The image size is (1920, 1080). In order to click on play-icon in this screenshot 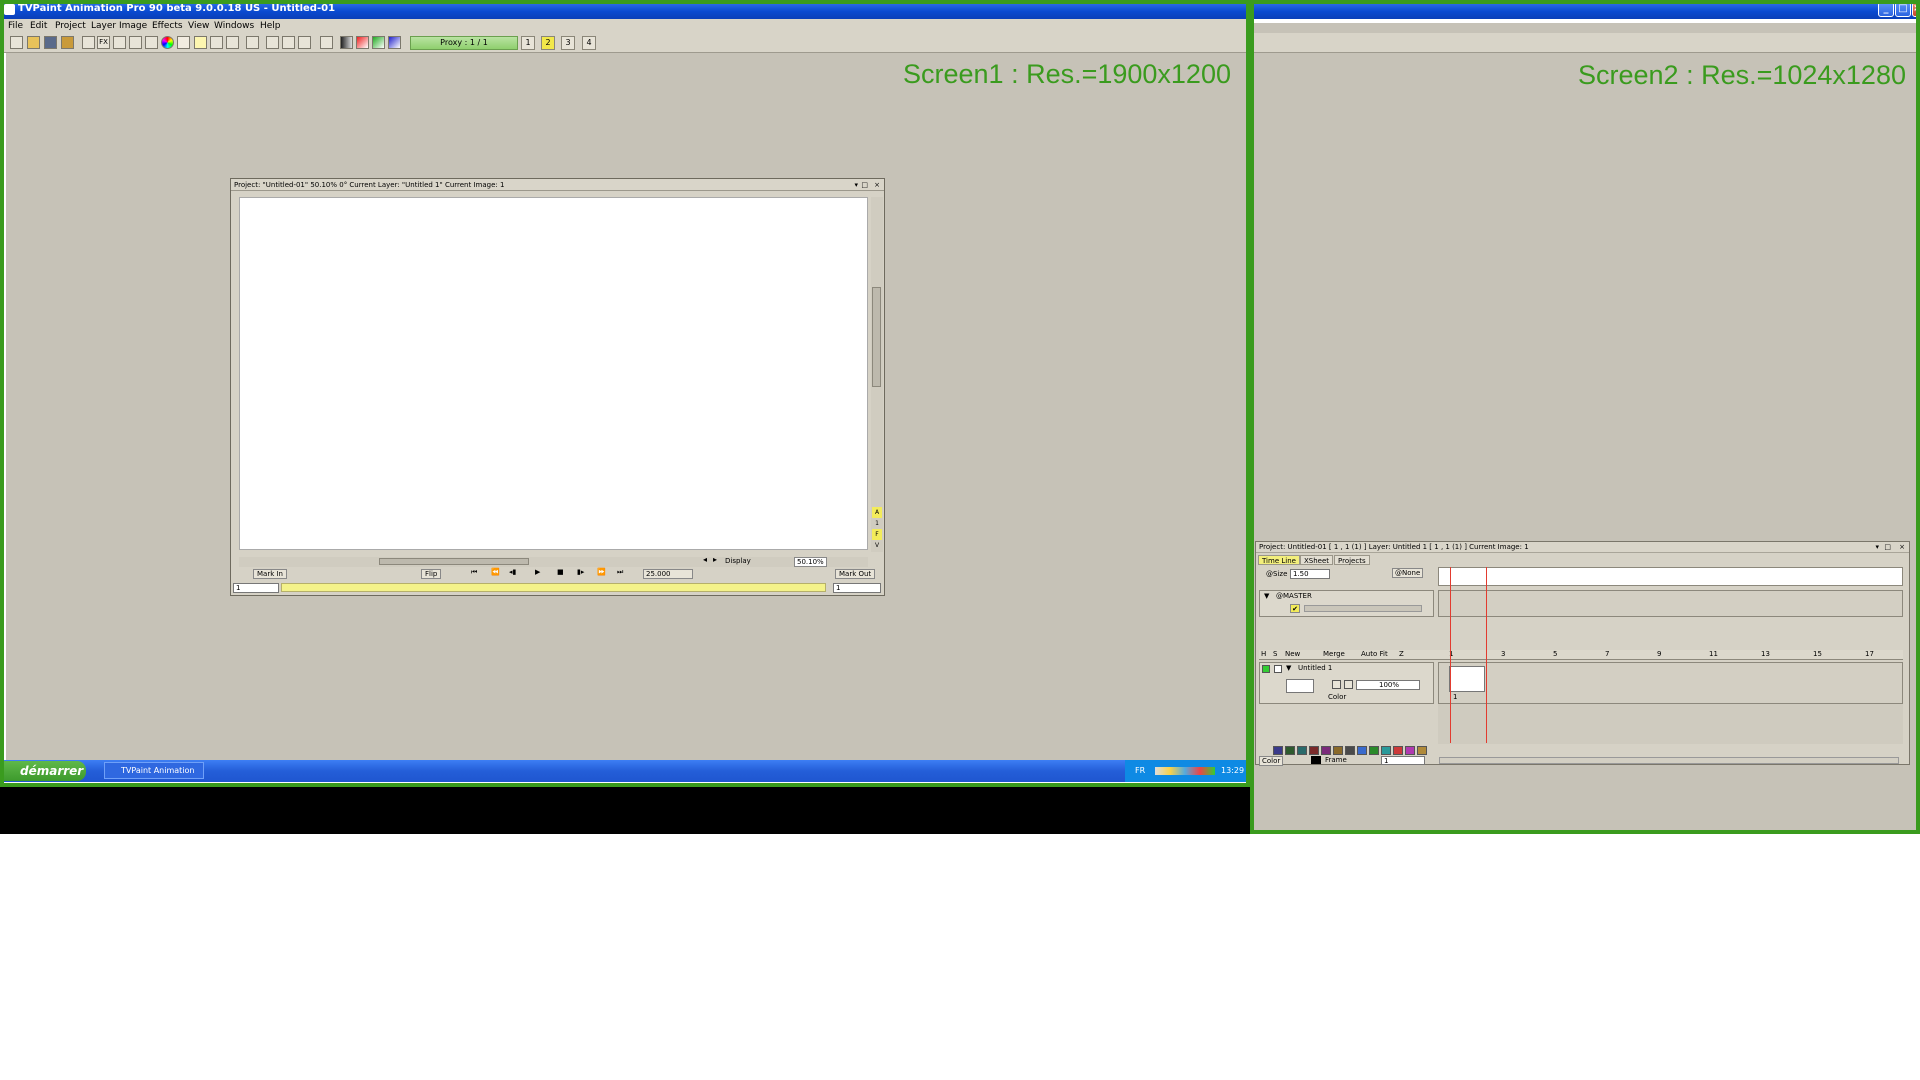, I will do `click(135, 42)`.